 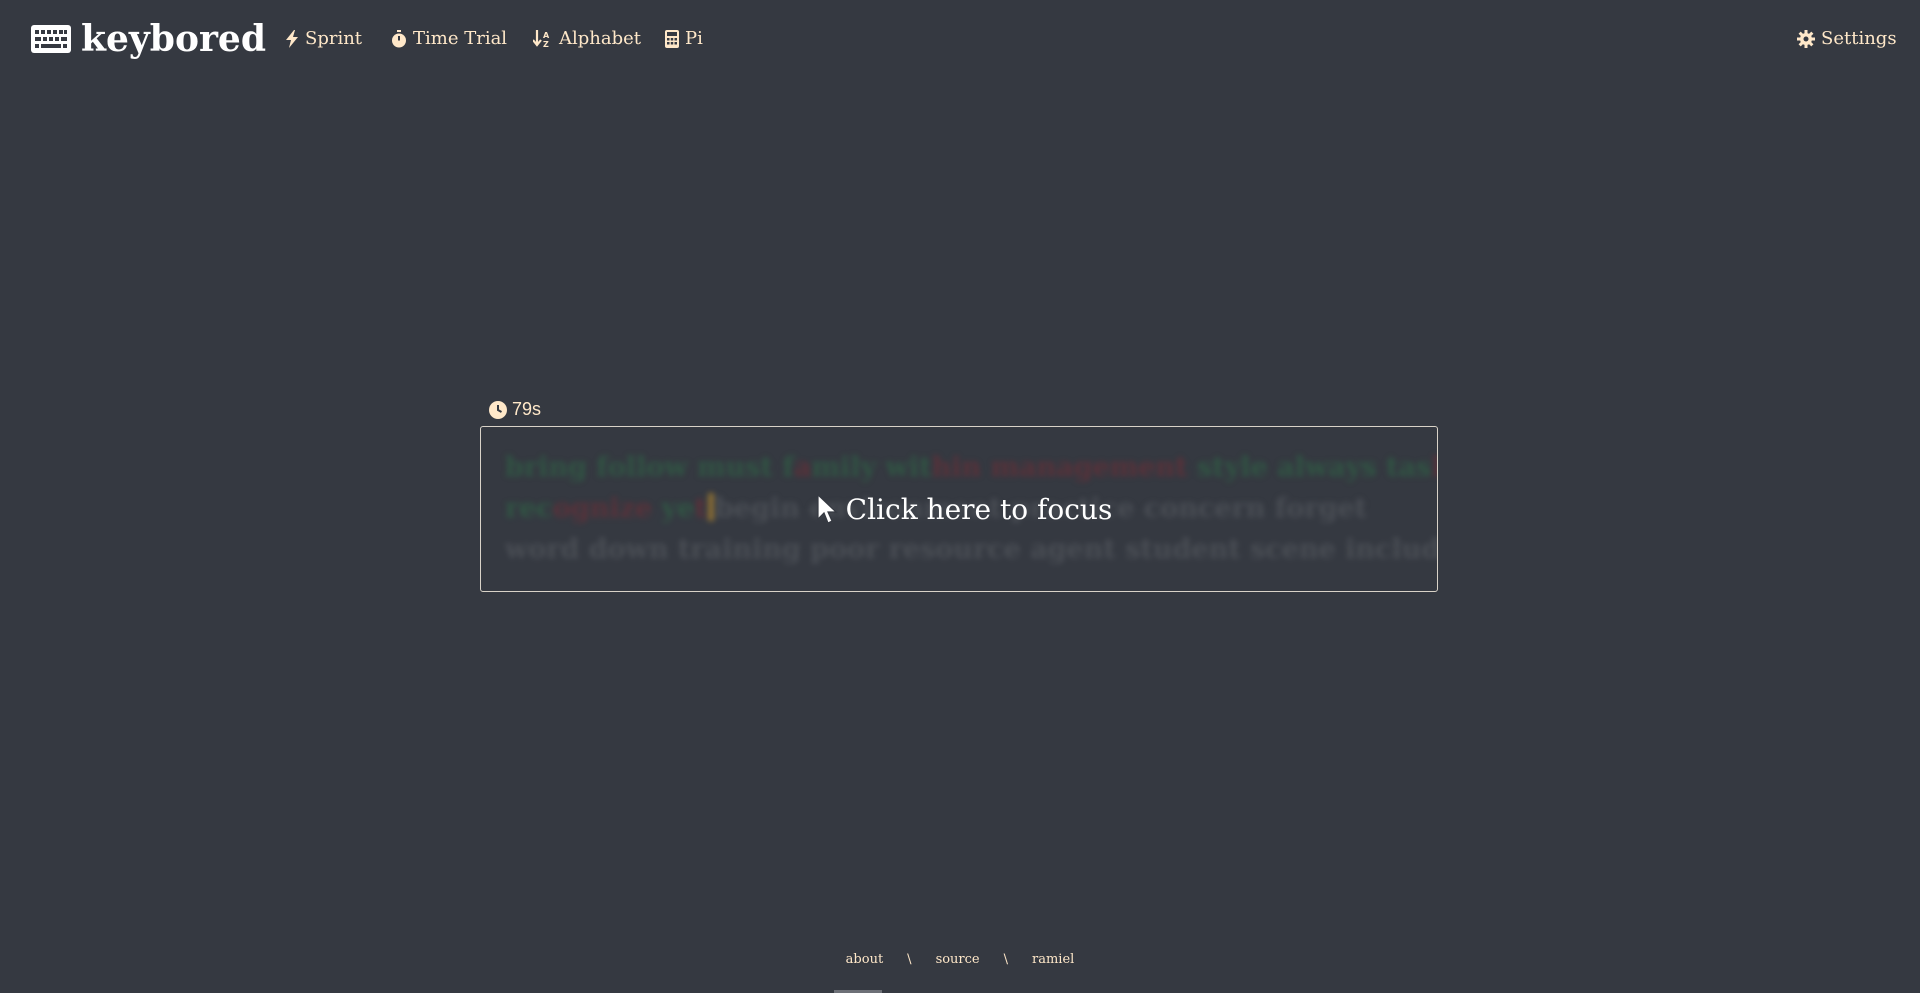 What do you see at coordinates (173, 39) in the screenshot?
I see `brand-name: keybored` at bounding box center [173, 39].